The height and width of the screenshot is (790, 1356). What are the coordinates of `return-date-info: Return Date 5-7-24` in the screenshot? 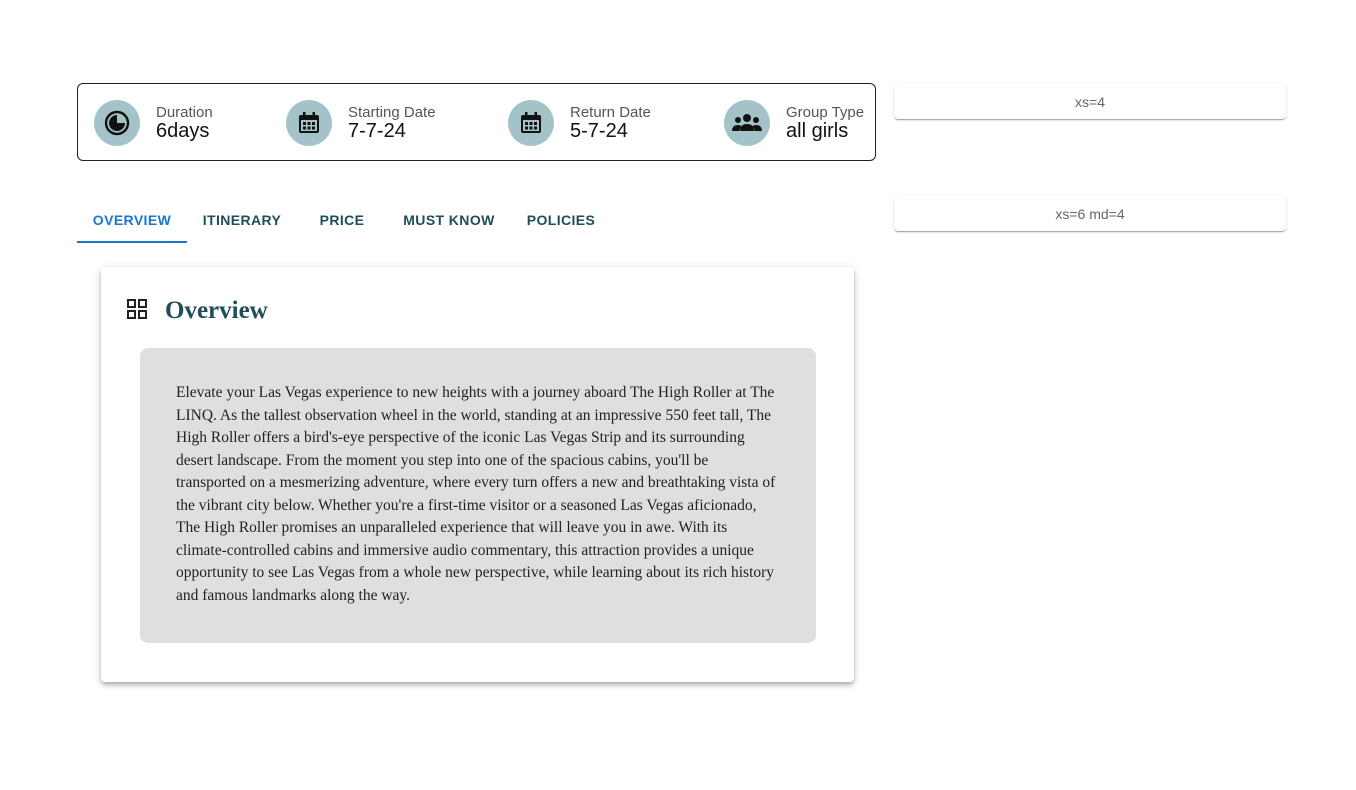 It's located at (579, 123).